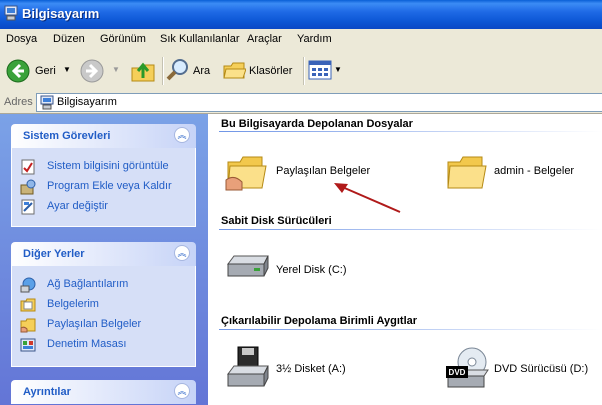  I want to click on menu-file: Dosya, so click(21, 39).